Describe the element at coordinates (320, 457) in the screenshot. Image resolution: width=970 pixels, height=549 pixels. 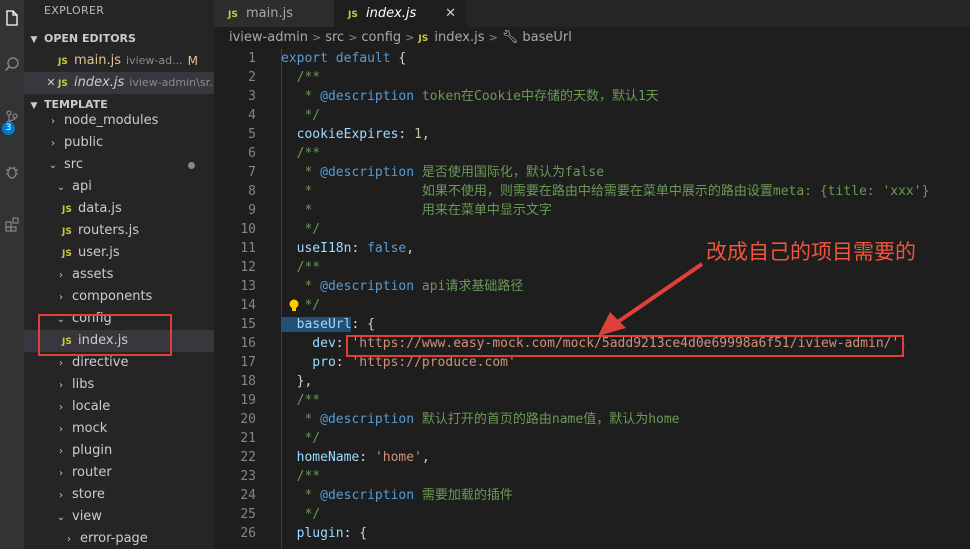
I see `code-token: homeName` at that location.